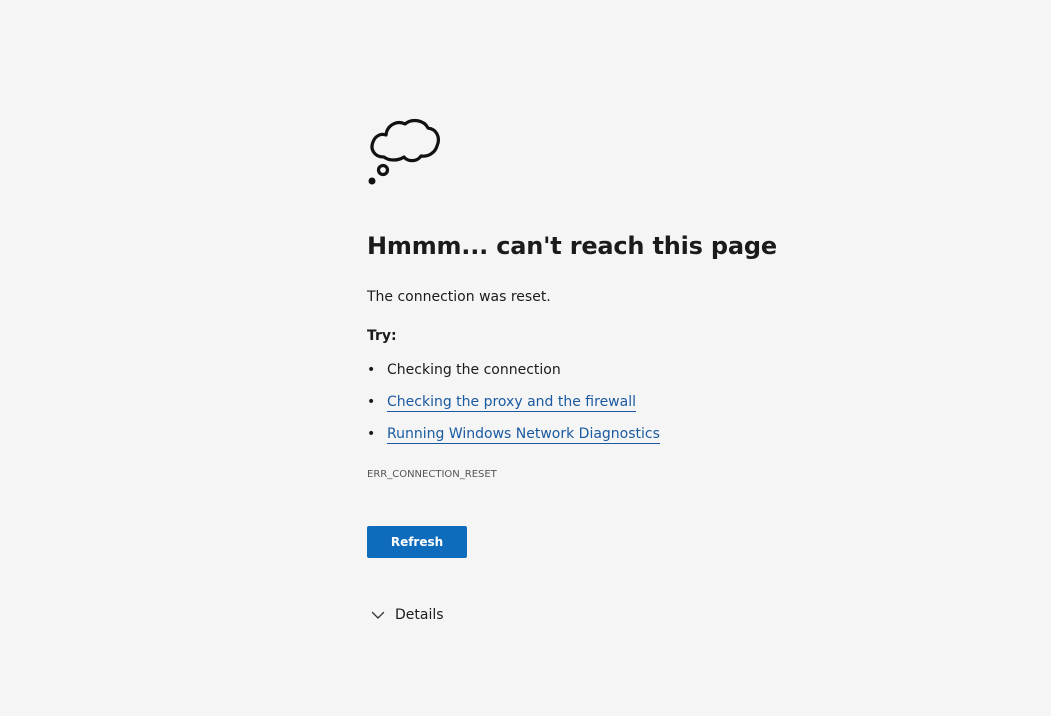 The width and height of the screenshot is (1051, 716). Describe the element at coordinates (523, 435) in the screenshot. I see `network-diagnostics-link: Running Windows Network Diagnostics` at that location.